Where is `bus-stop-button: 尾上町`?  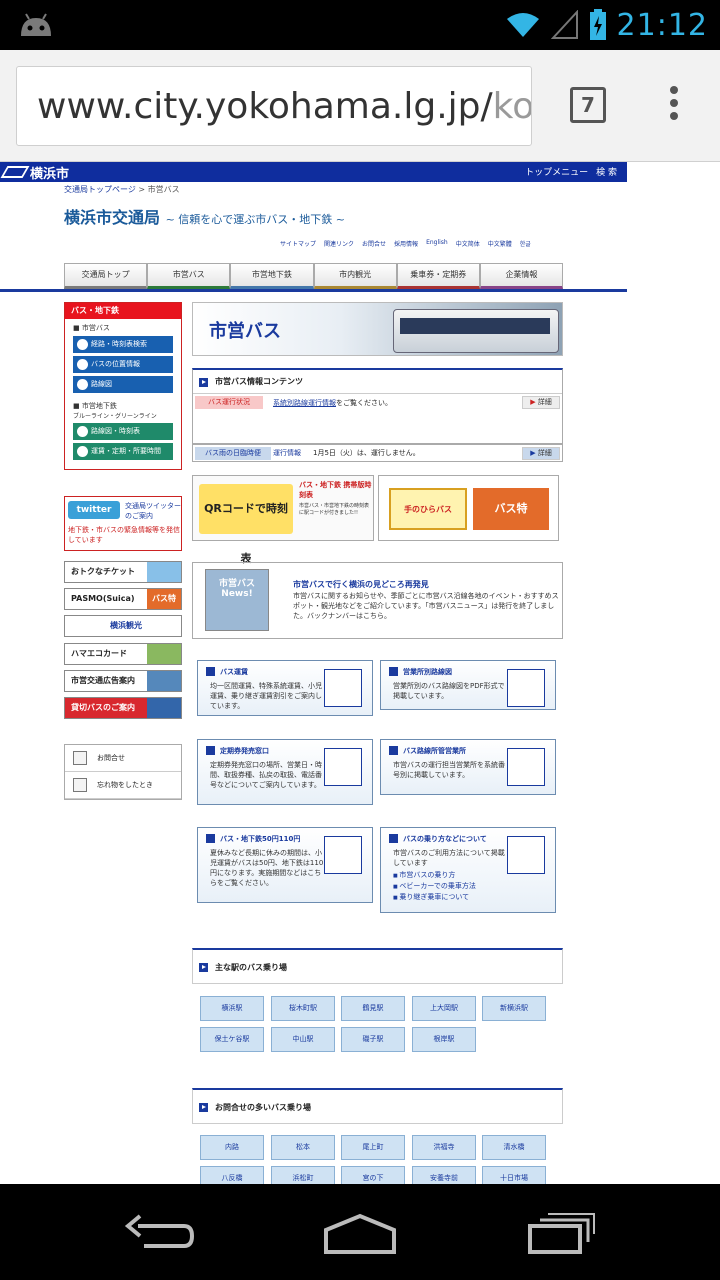
bus-stop-button: 尾上町 is located at coordinates (373, 1147).